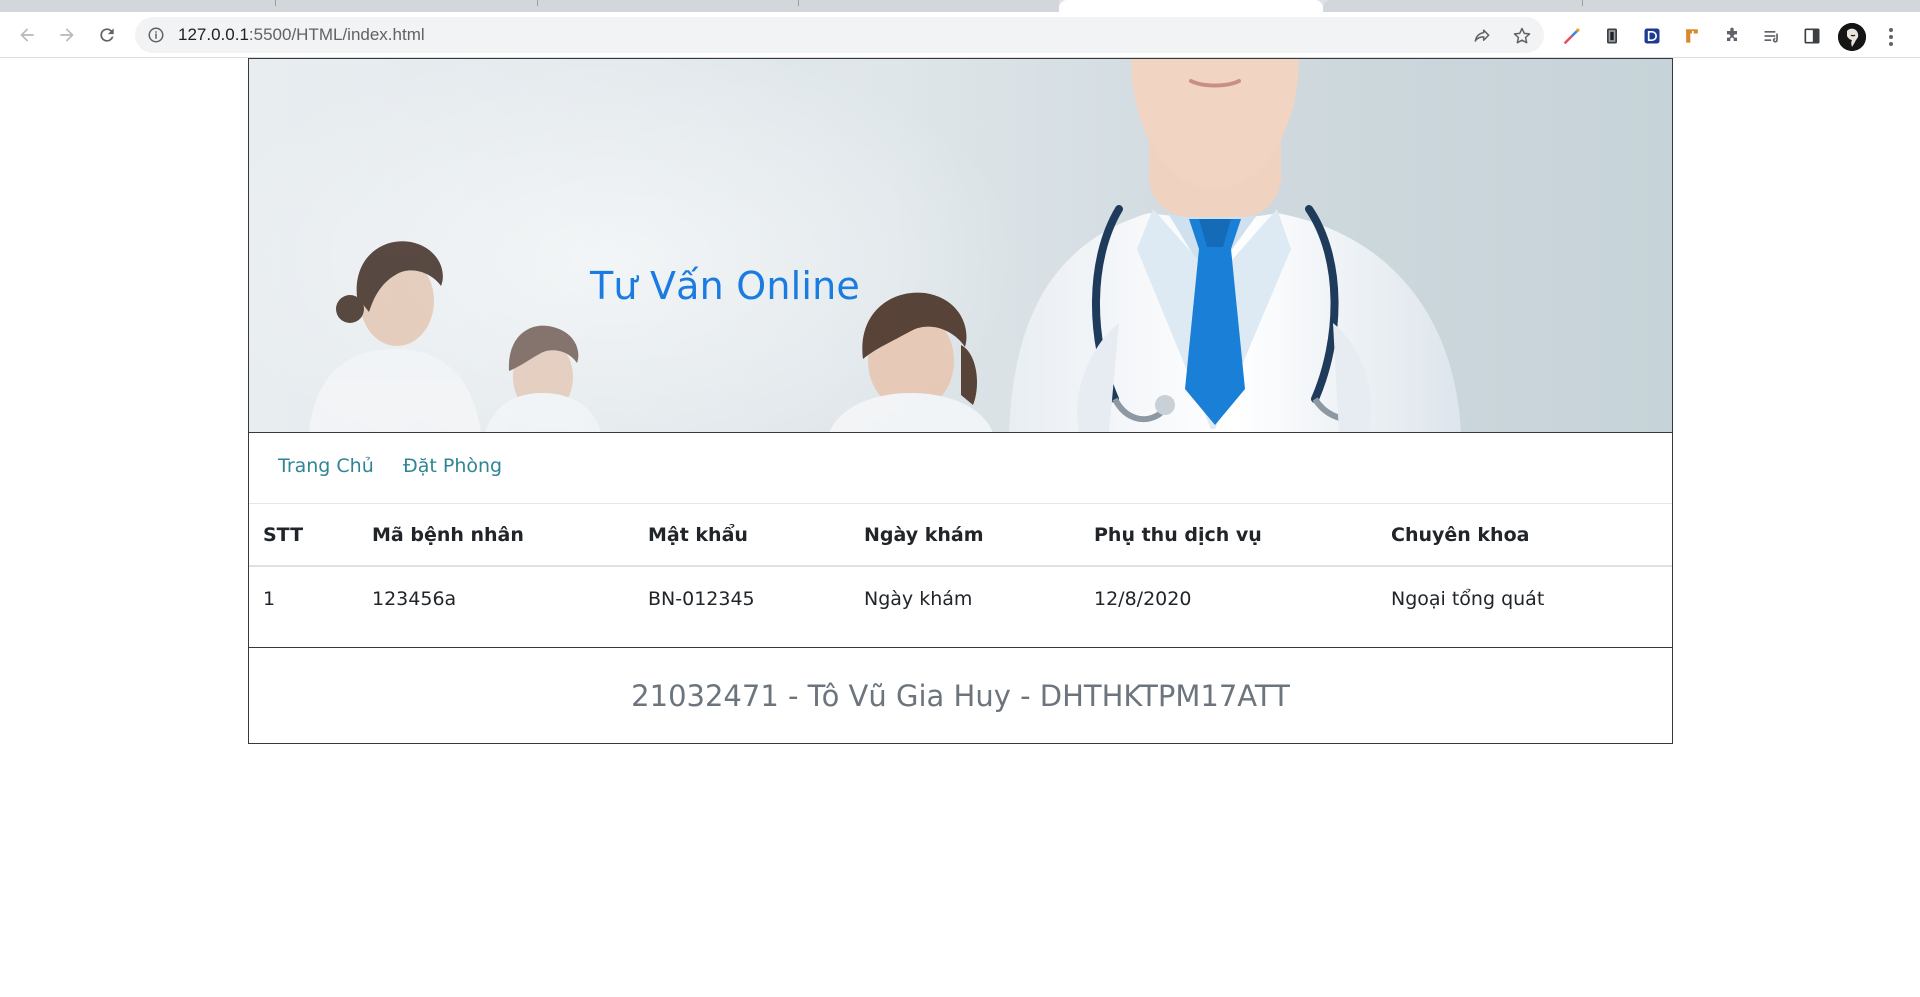  I want to click on back-button, so click(27, 35).